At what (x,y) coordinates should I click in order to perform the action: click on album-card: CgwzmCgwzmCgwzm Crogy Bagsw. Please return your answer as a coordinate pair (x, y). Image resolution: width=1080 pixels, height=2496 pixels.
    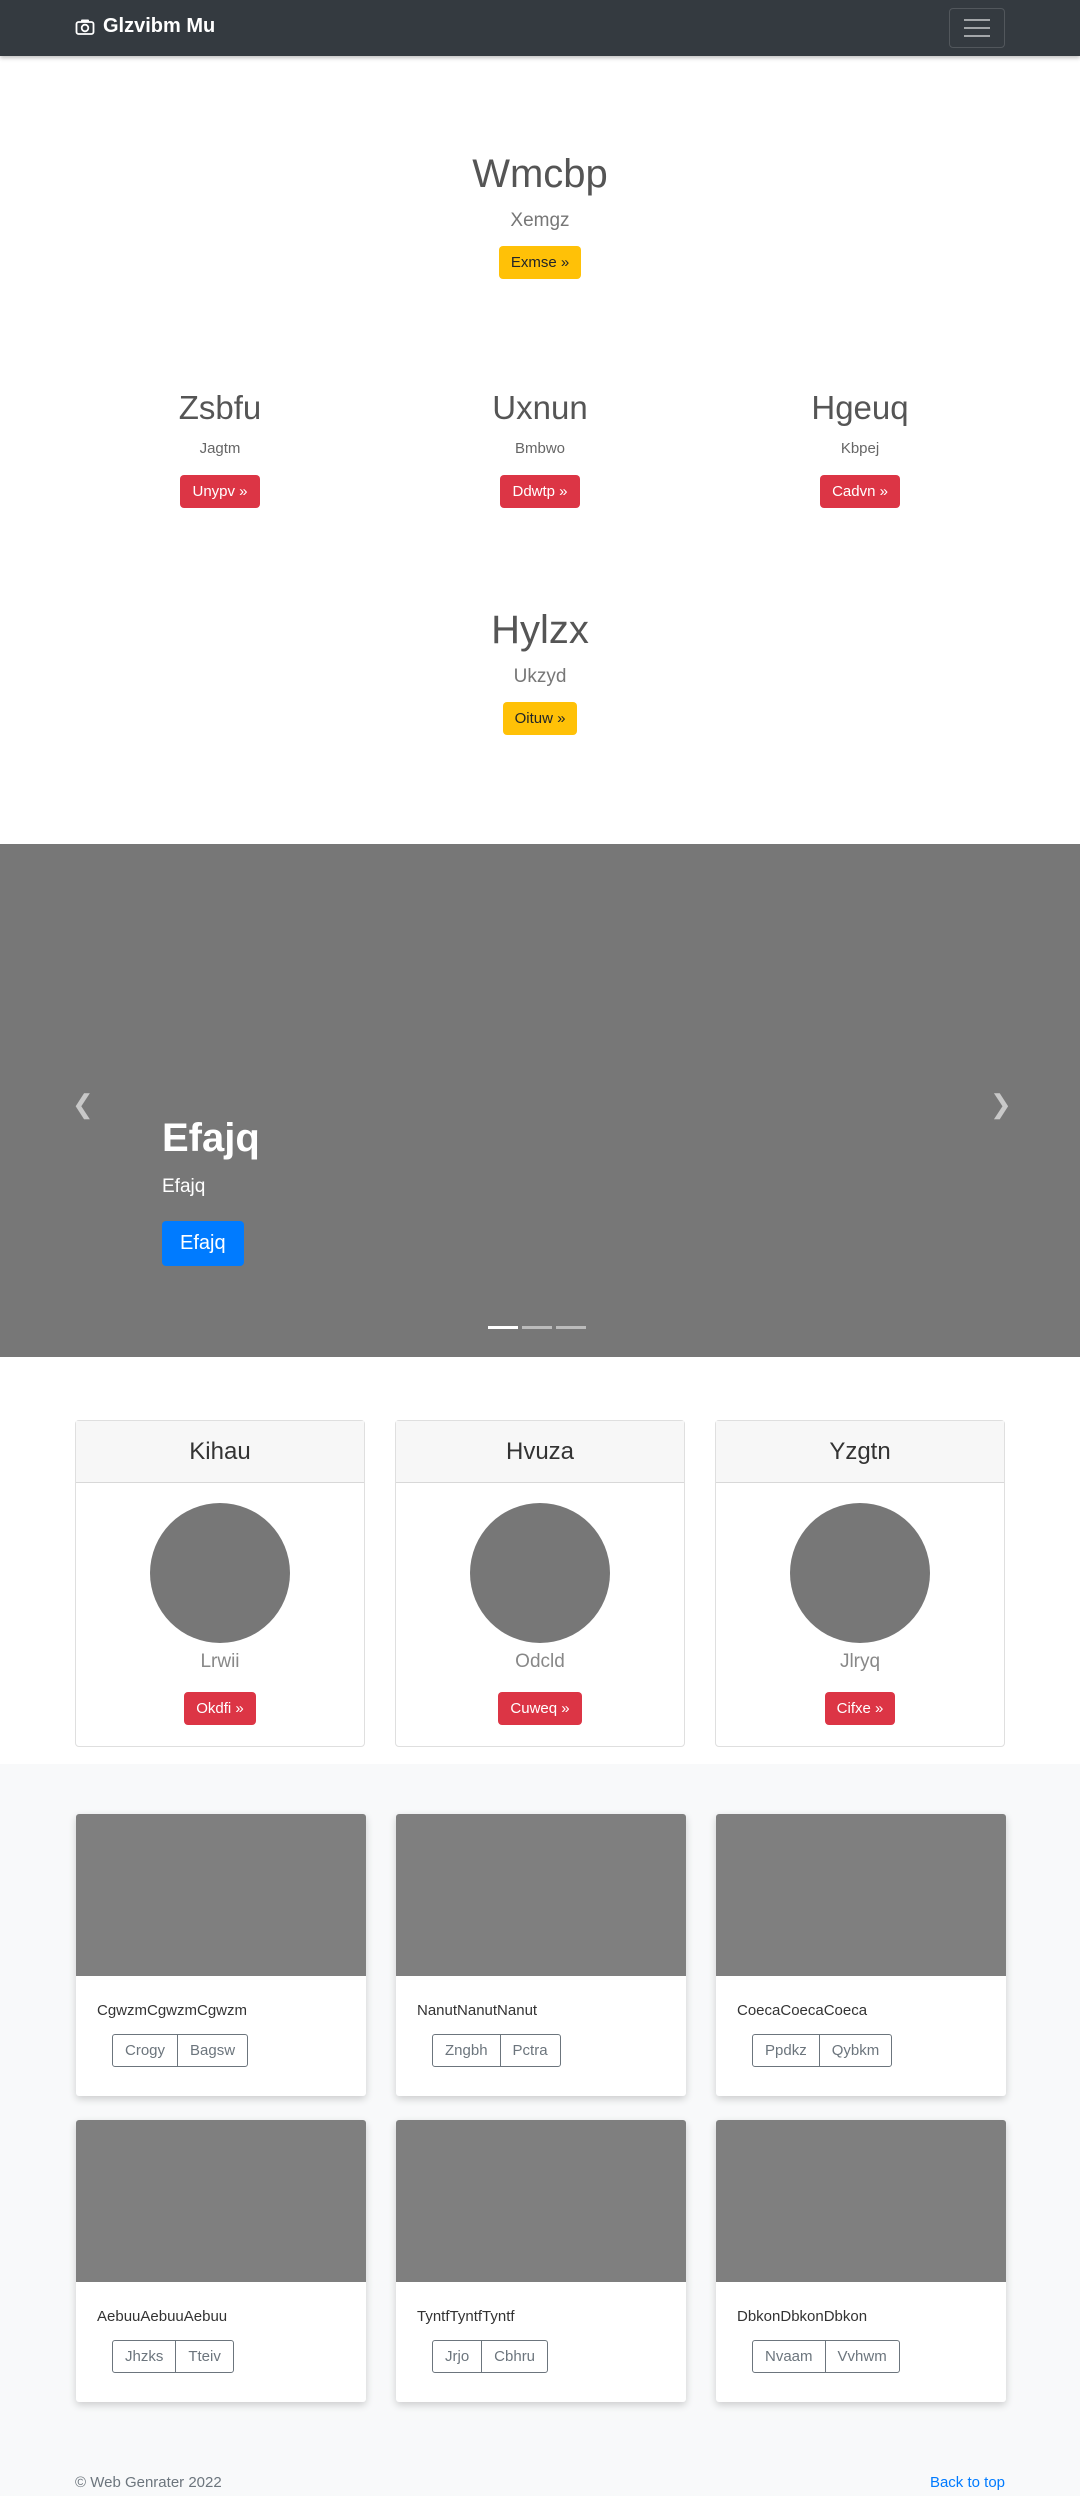
    Looking at the image, I should click on (221, 1955).